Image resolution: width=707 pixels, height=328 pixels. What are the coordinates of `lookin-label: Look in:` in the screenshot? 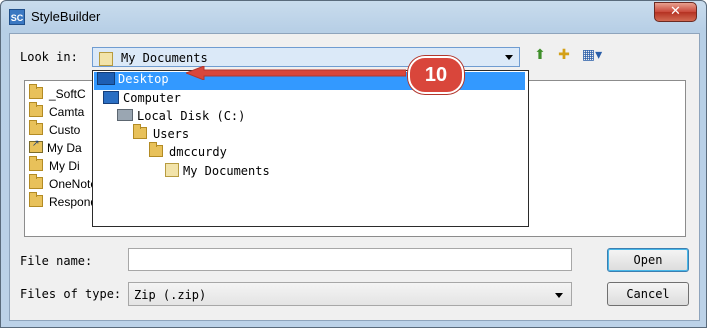 It's located at (49, 57).